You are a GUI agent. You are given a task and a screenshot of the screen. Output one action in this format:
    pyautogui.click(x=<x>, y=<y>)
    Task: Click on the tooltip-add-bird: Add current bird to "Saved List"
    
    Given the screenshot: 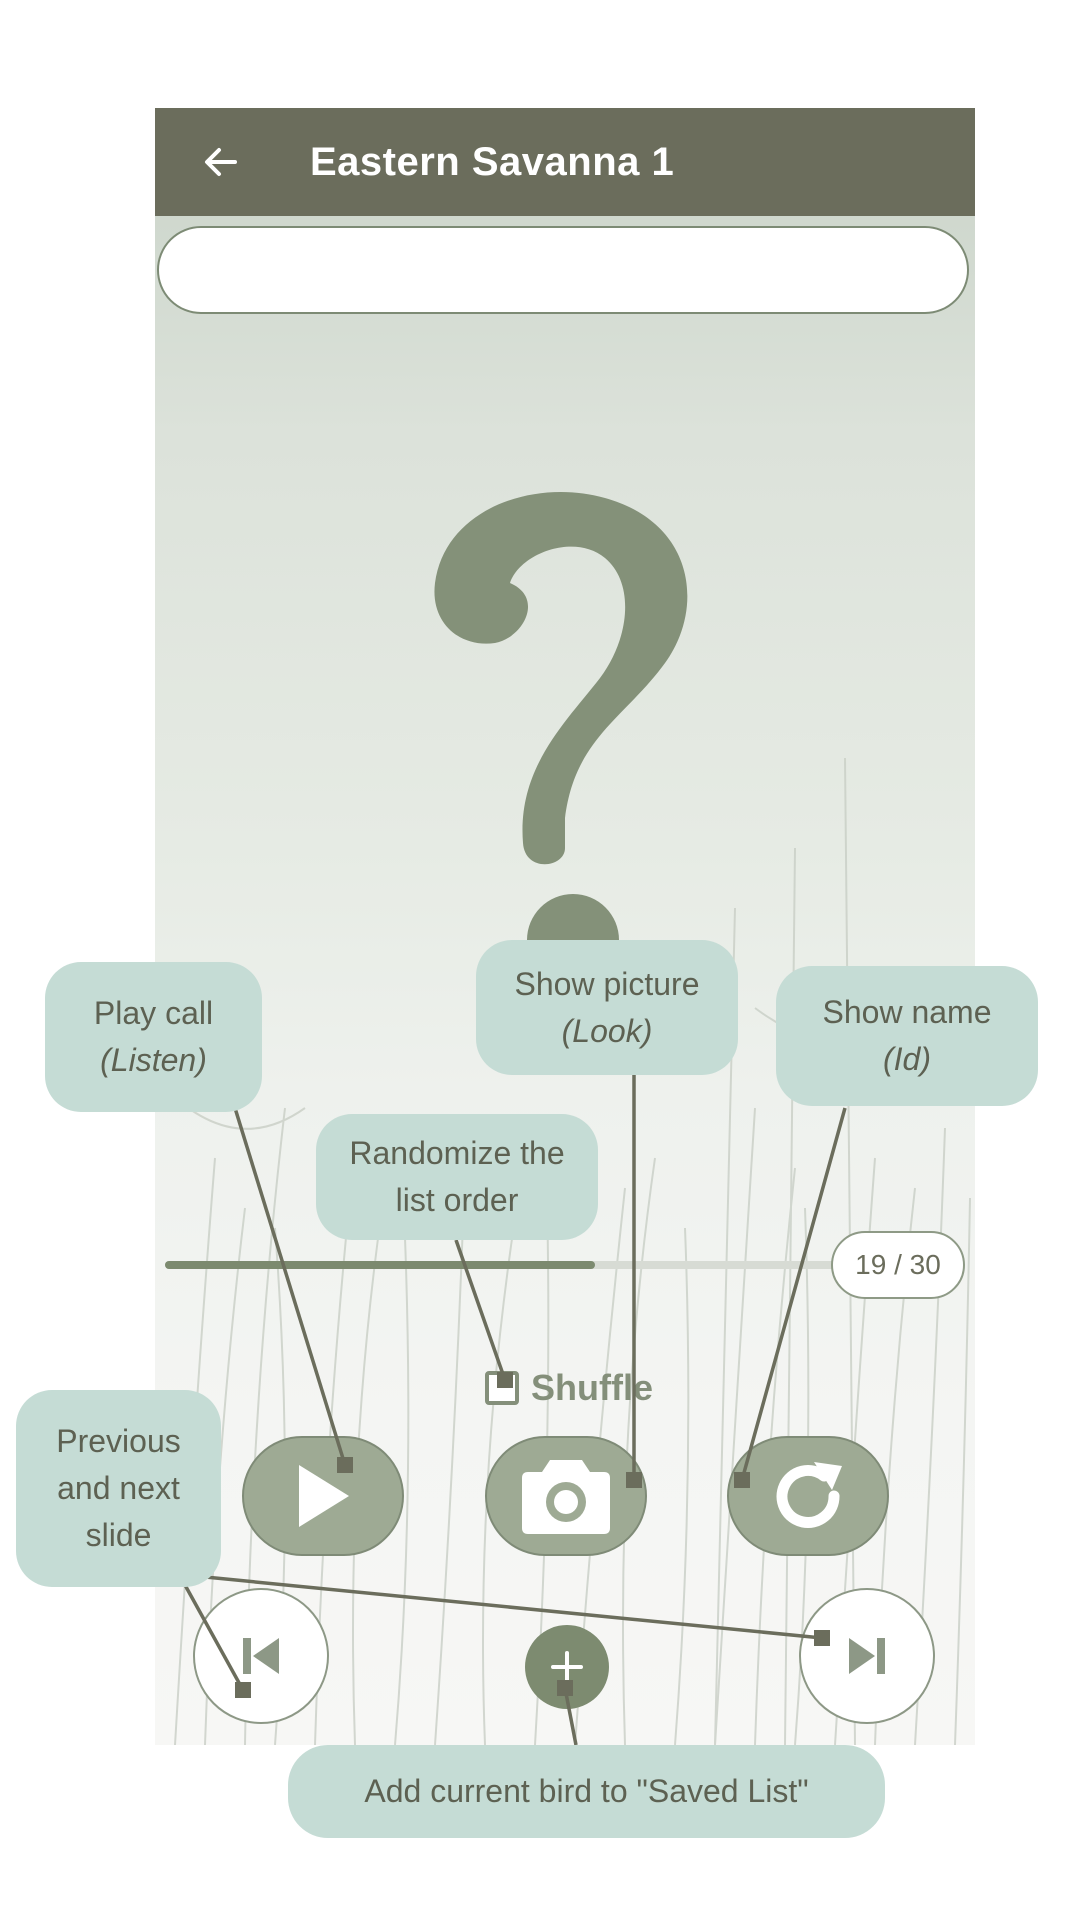 What is the action you would take?
    pyautogui.click(x=586, y=1791)
    